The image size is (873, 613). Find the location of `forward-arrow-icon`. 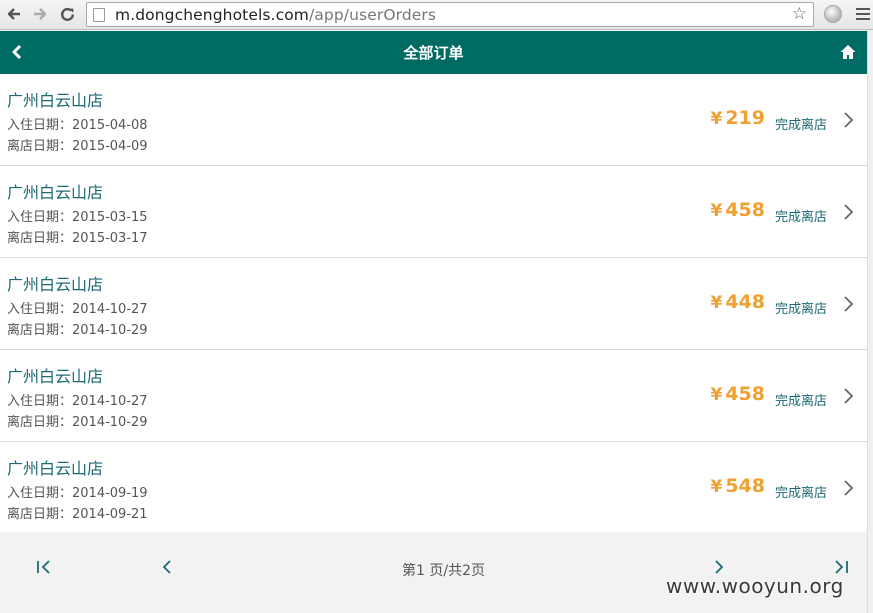

forward-arrow-icon is located at coordinates (40, 14).